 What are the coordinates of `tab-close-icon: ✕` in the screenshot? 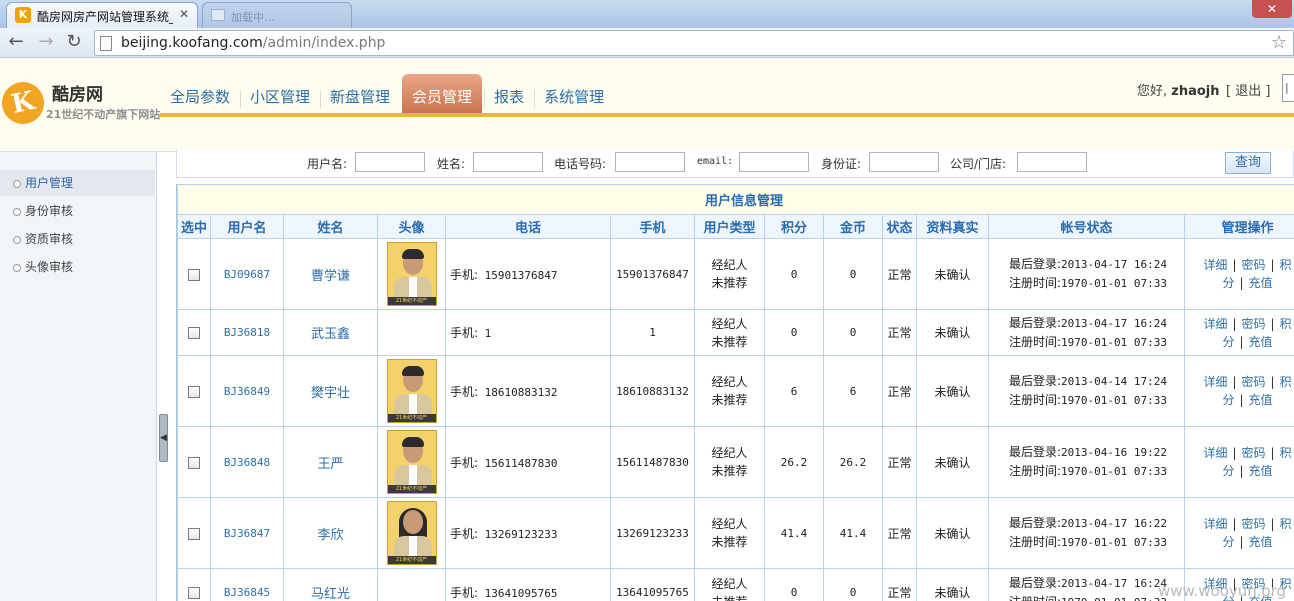 It's located at (184, 14).